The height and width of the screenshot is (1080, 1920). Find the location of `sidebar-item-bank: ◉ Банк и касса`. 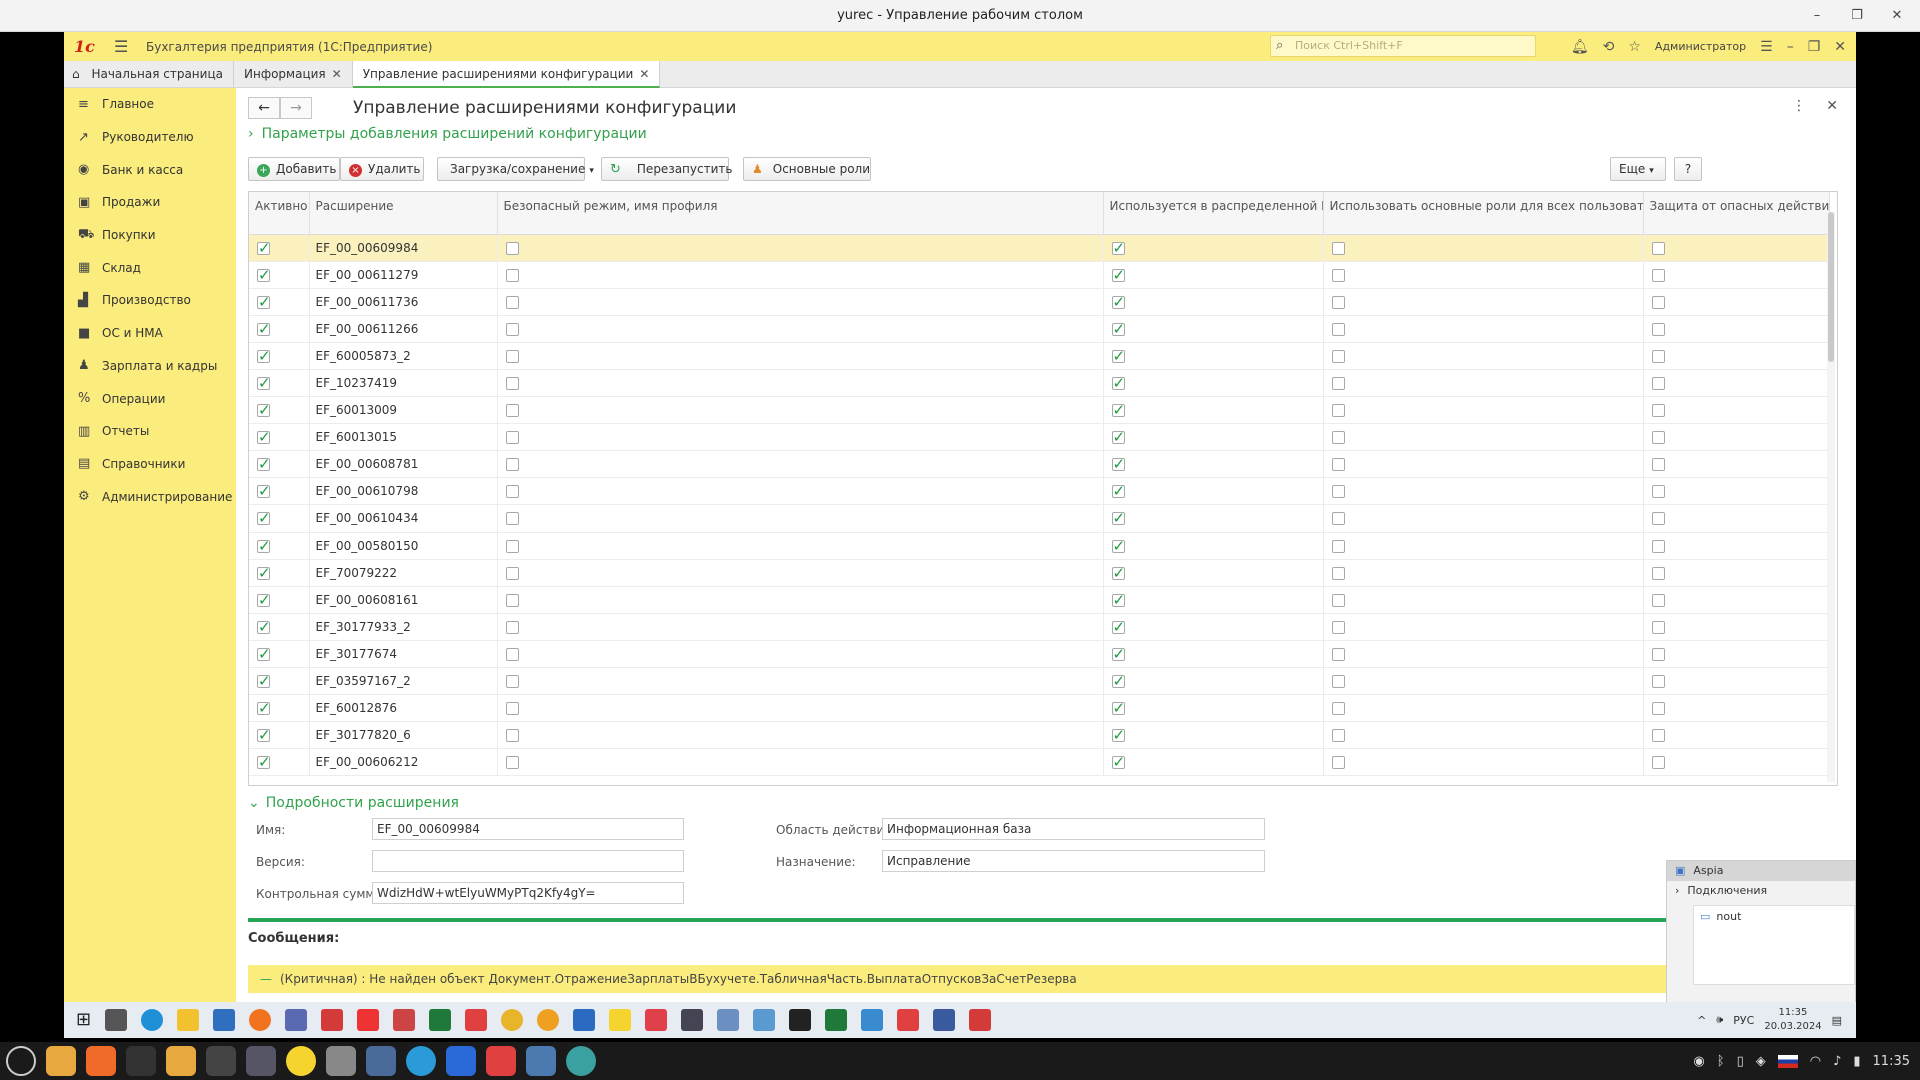

sidebar-item-bank: ◉ Банк и касса is located at coordinates (150, 169).